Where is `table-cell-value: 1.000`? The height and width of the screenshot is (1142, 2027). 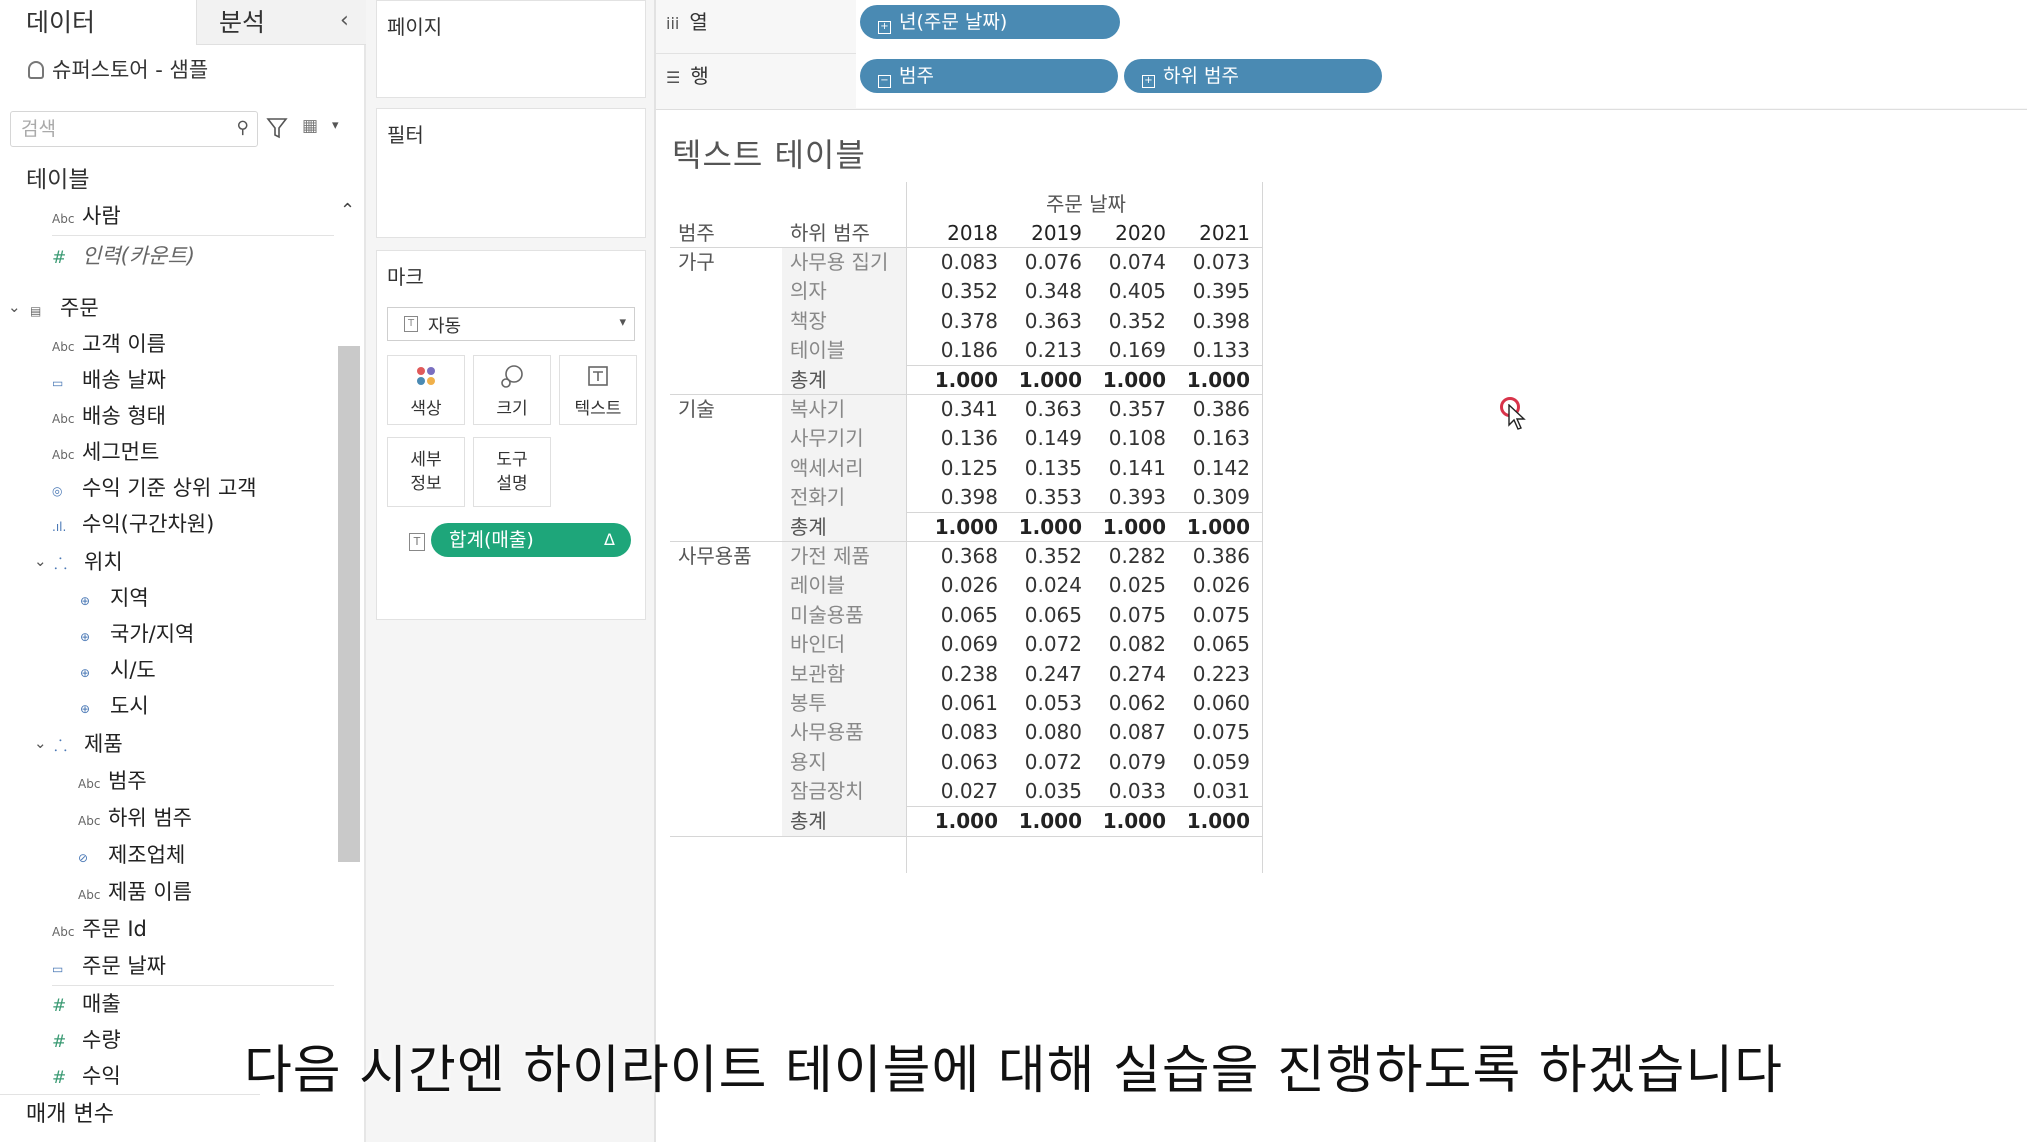 table-cell-value: 1.000 is located at coordinates (1050, 820).